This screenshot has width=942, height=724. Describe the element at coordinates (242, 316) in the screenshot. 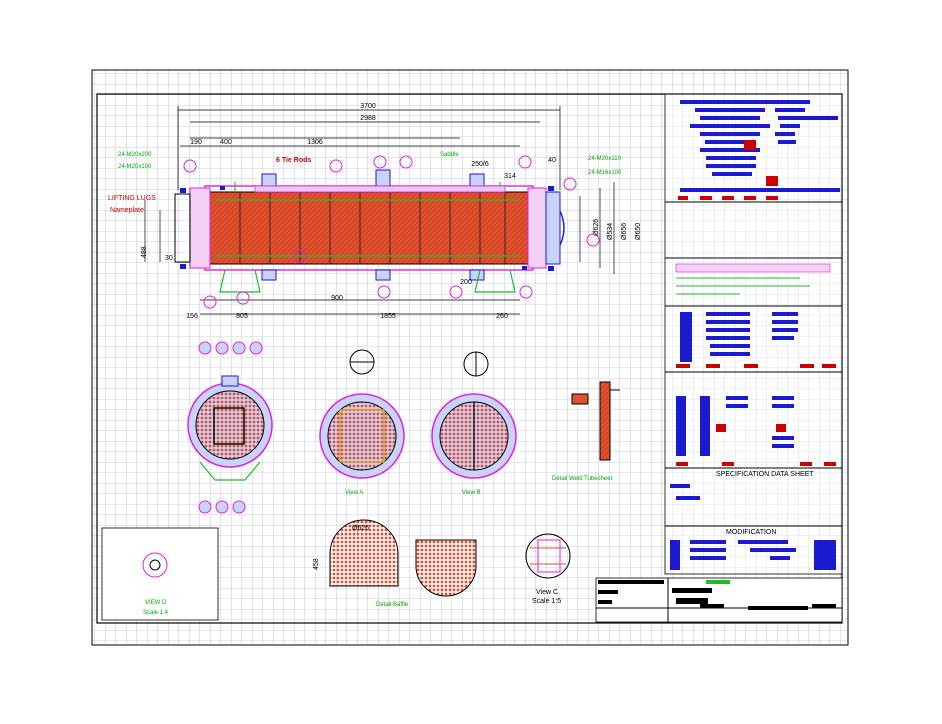

I see `dim-805: 805` at that location.